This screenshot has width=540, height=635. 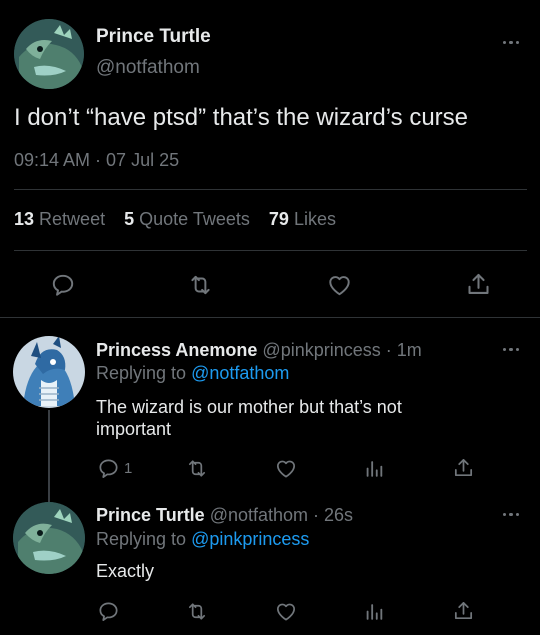 I want to click on quote-count: 5, so click(x=129, y=219).